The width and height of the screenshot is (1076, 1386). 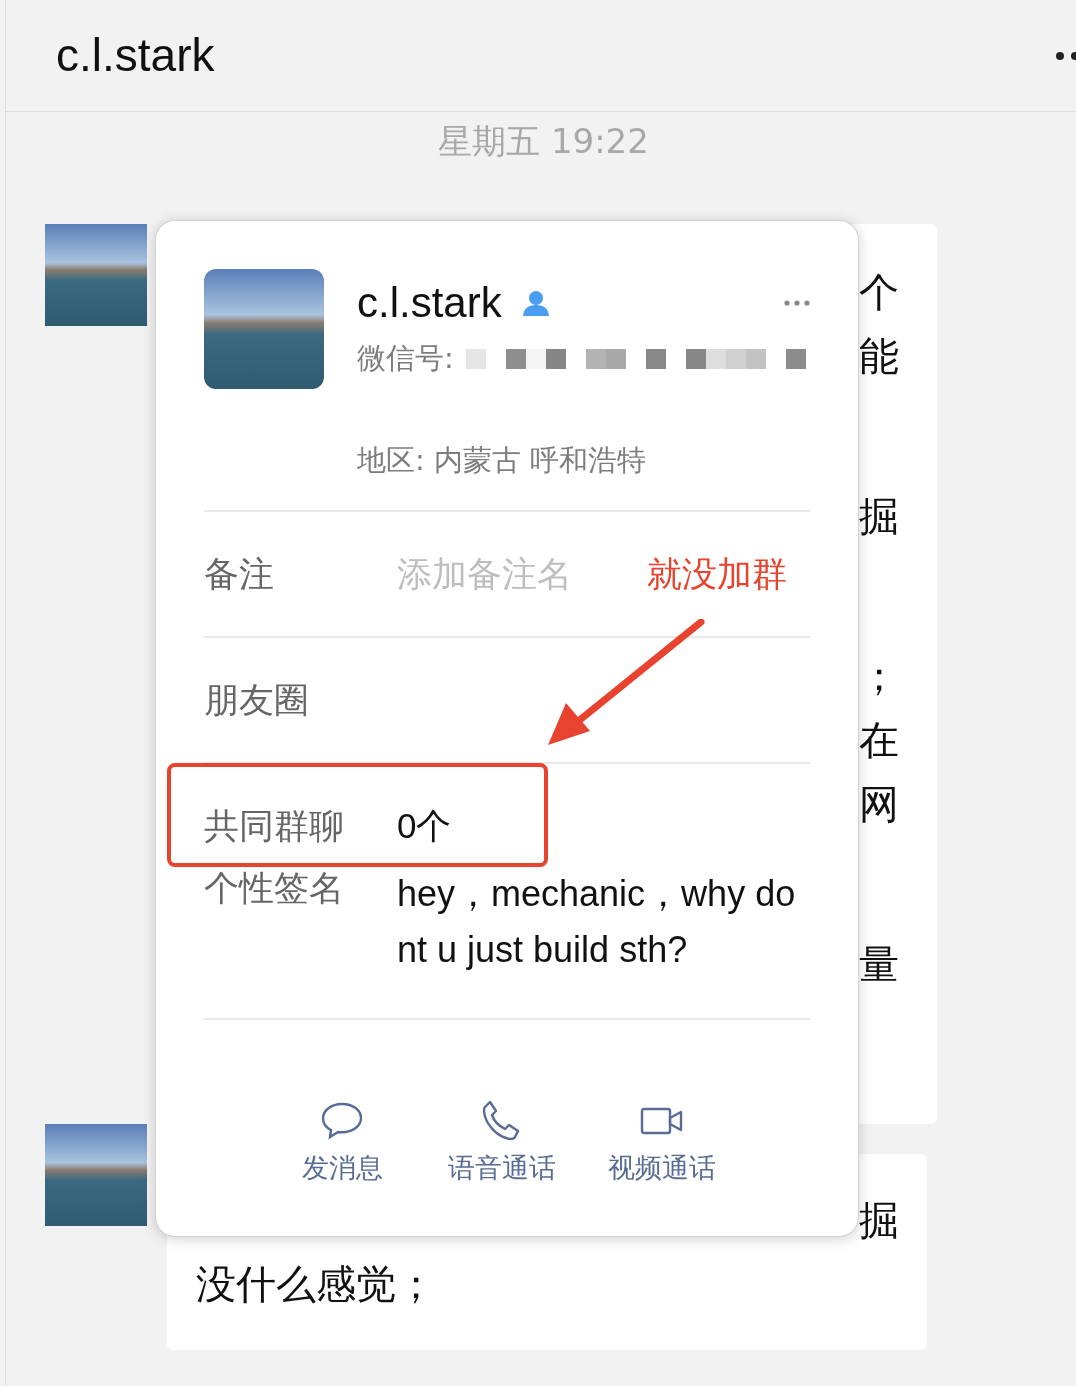 I want to click on action-button: 语音通话, so click(x=502, y=1144).